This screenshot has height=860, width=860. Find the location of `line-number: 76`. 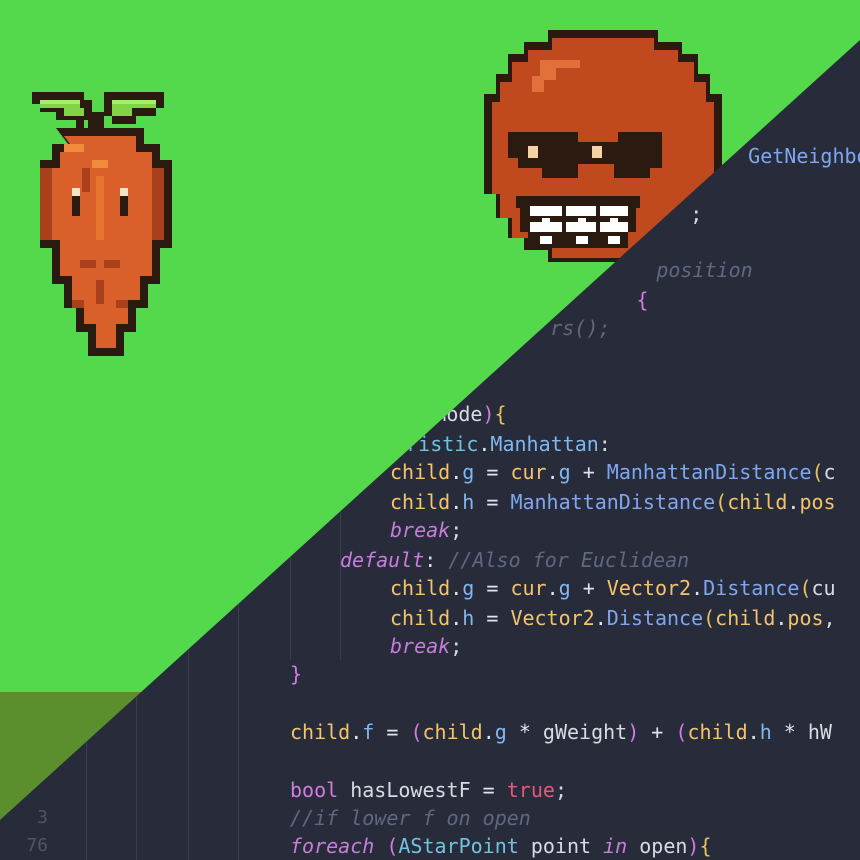

line-number: 76 is located at coordinates (37, 845).